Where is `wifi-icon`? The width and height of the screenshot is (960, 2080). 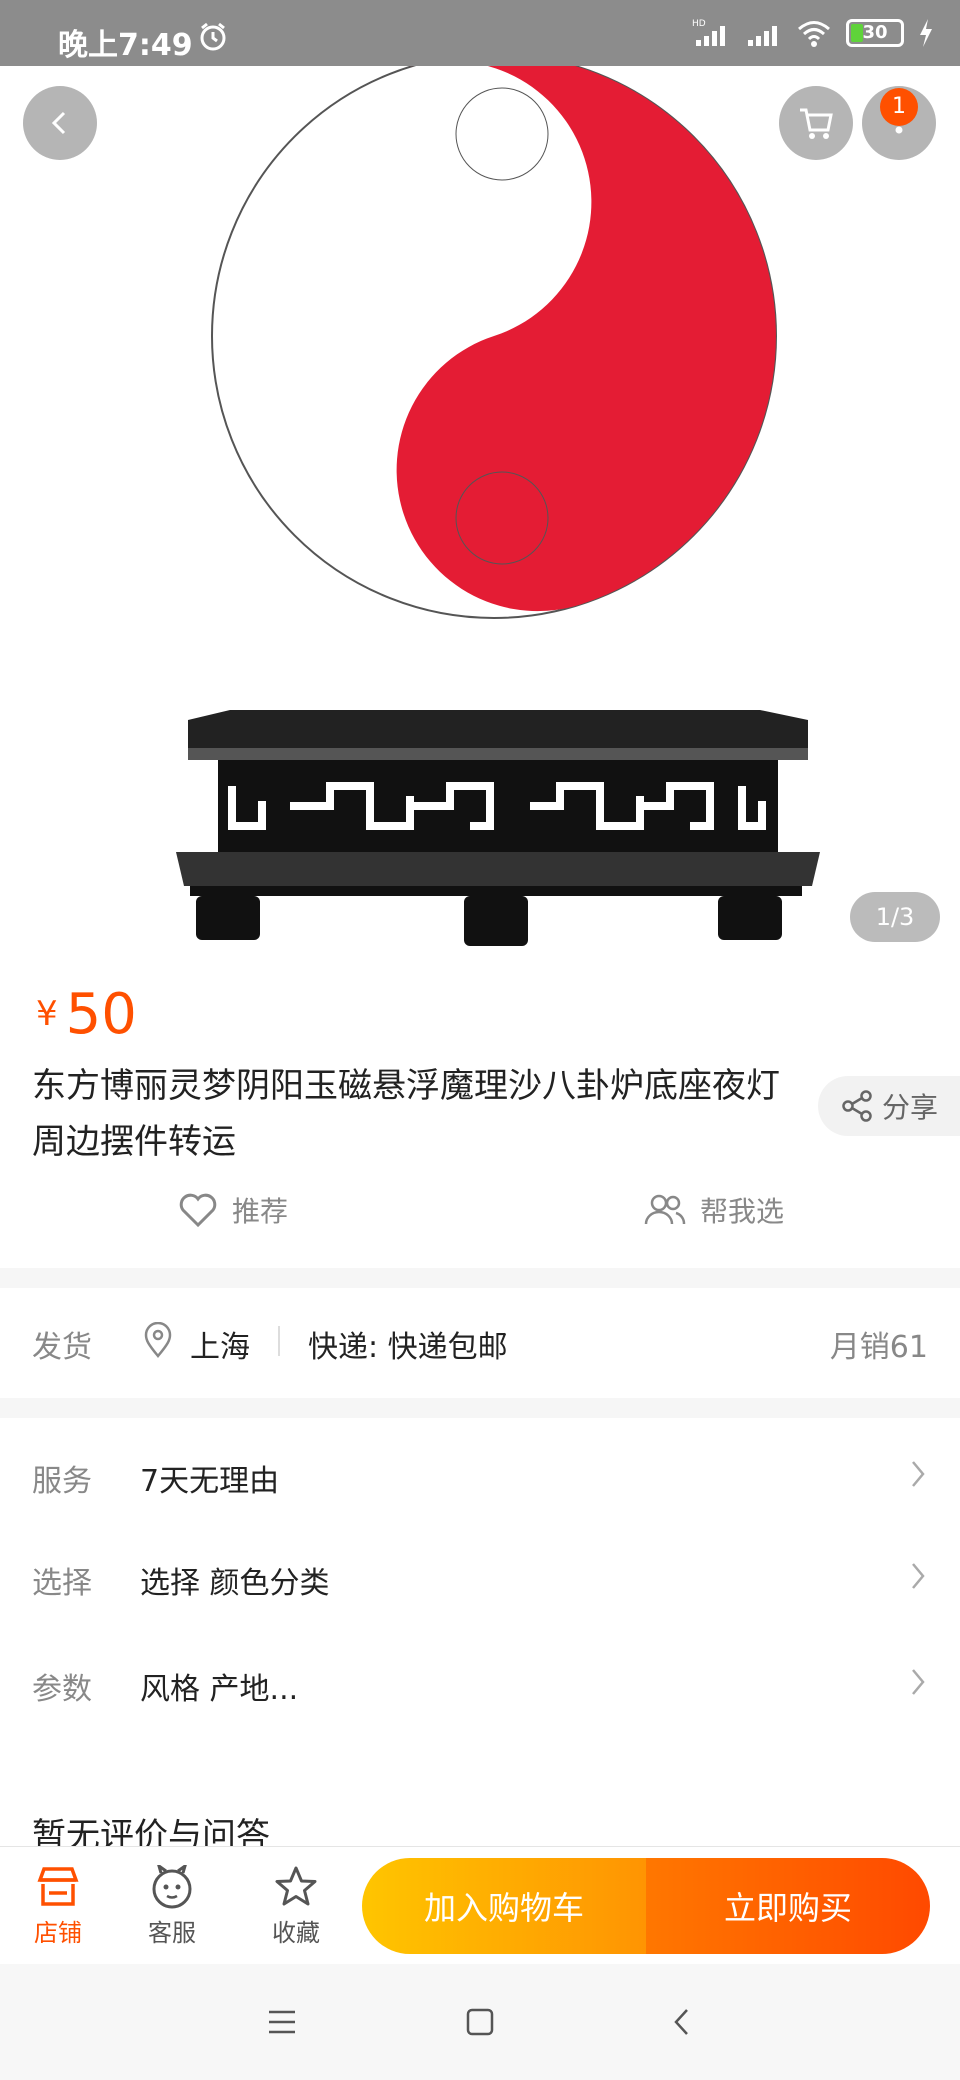
wifi-icon is located at coordinates (814, 34).